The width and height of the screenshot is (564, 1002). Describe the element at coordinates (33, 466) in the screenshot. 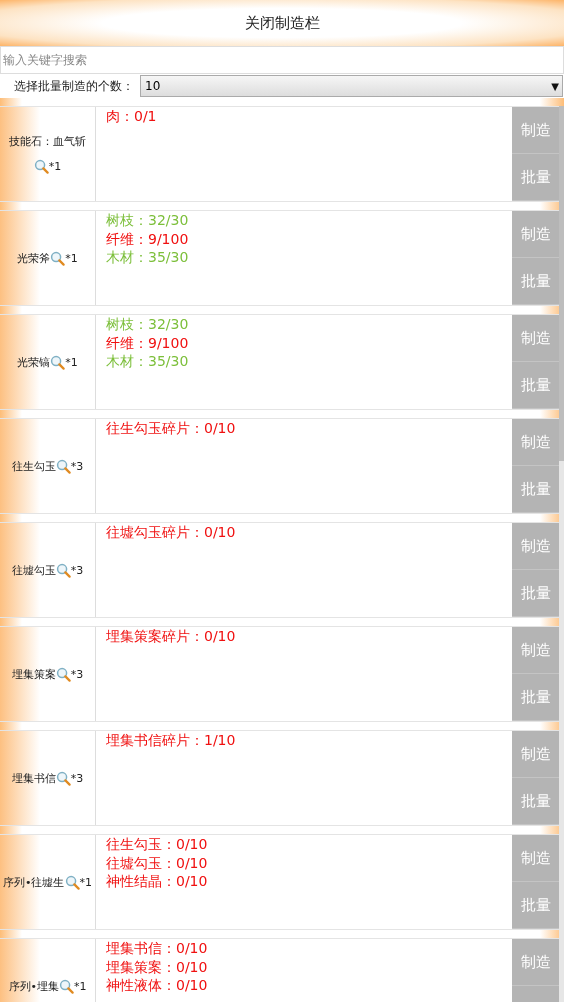

I see `recipe-name: 往生勾玉` at that location.